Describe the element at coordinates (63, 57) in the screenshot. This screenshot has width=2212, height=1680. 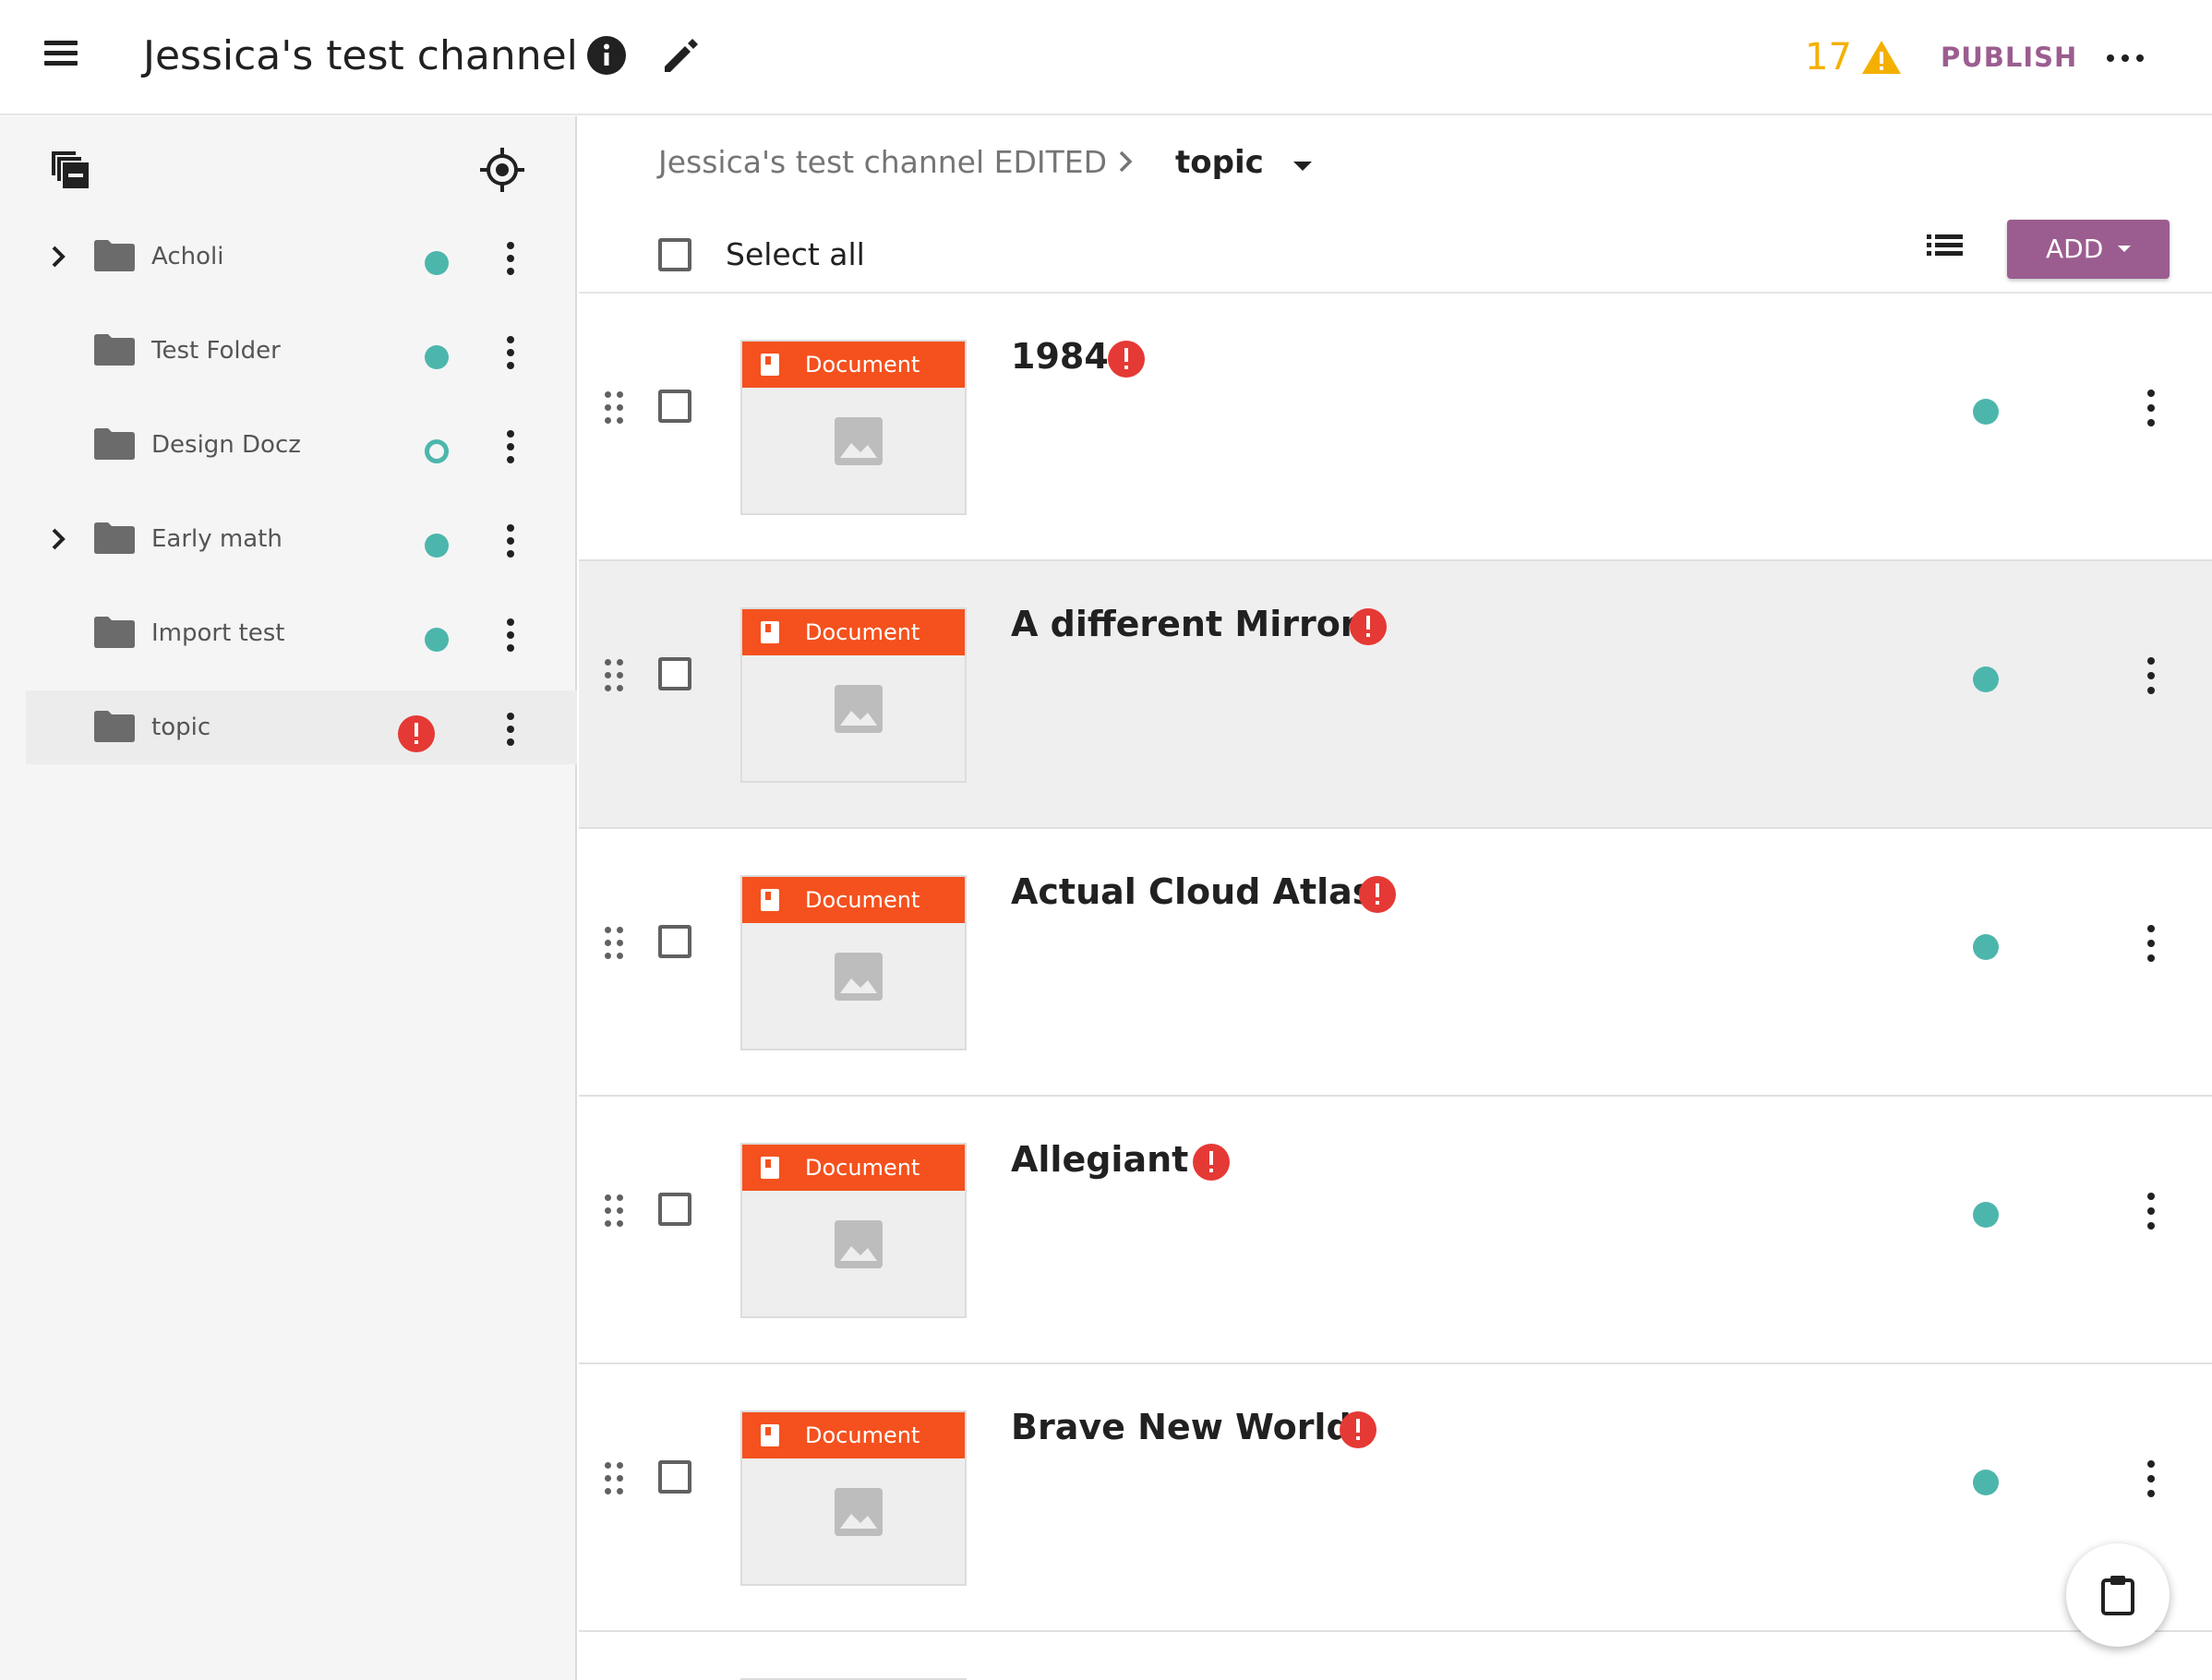
I see `hamburger-menu-button` at that location.